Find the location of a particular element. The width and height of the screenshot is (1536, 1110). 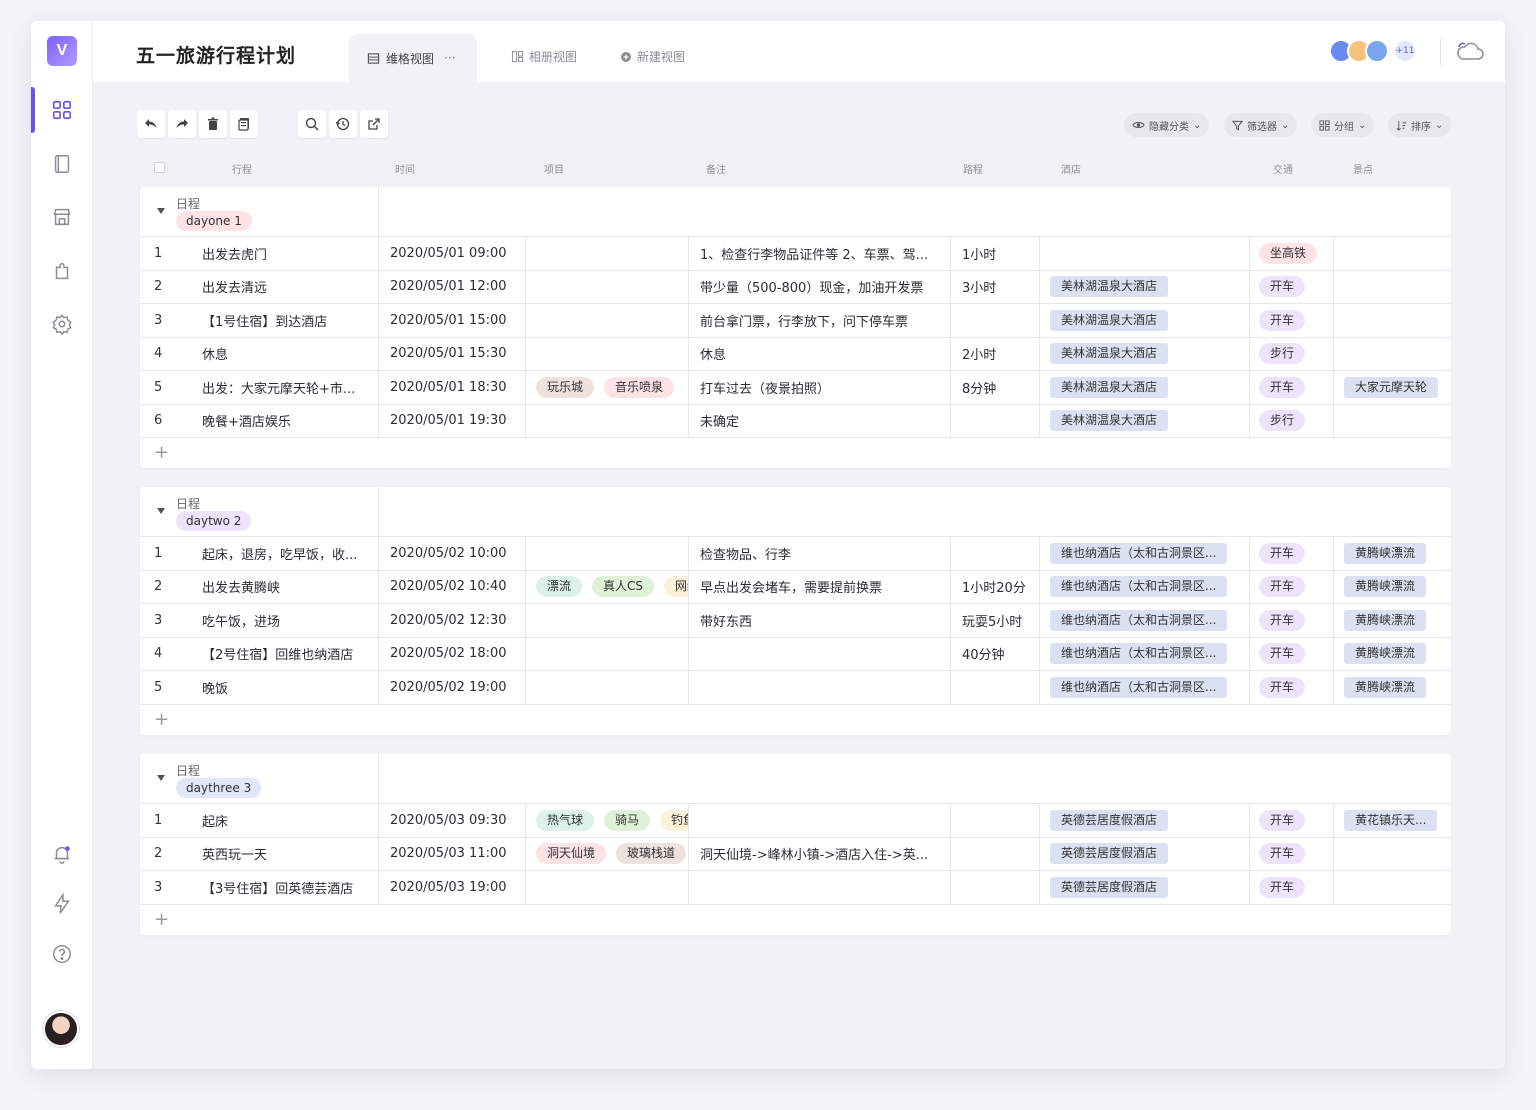

cell-itinerary: 吃午饭，进场 is located at coordinates (284, 620).